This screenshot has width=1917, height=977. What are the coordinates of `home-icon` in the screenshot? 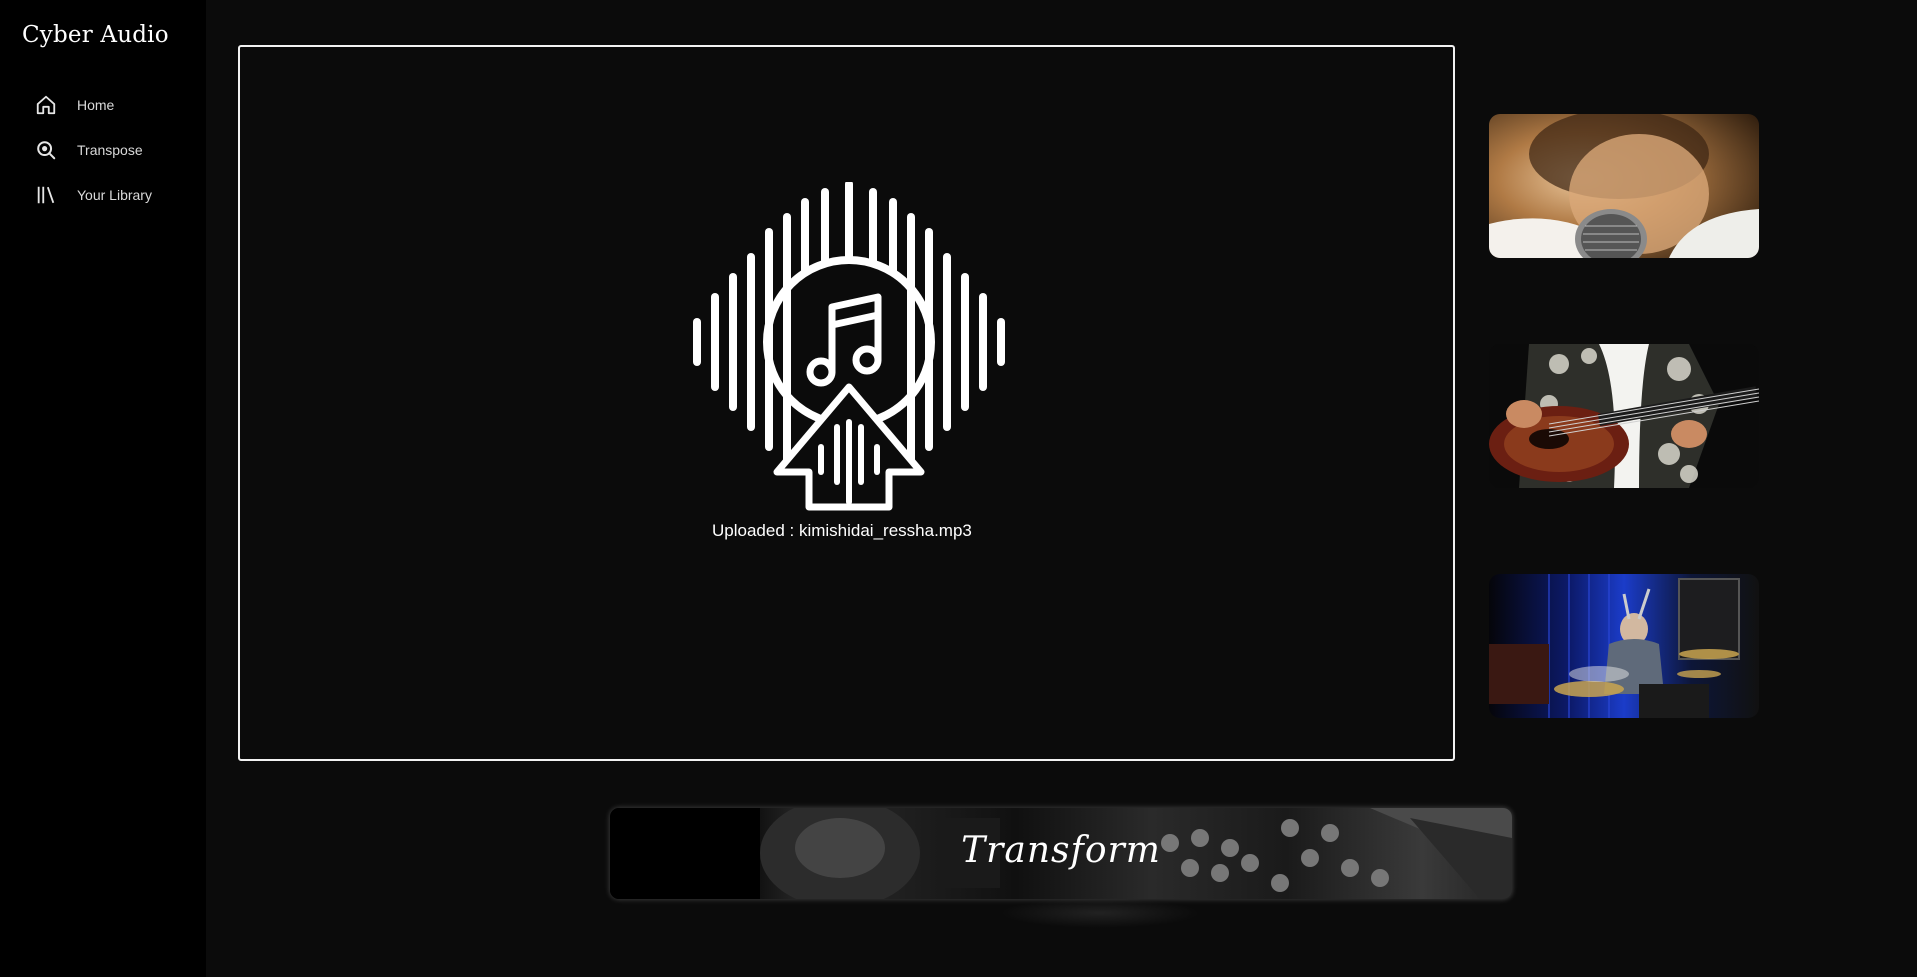 It's located at (46, 105).